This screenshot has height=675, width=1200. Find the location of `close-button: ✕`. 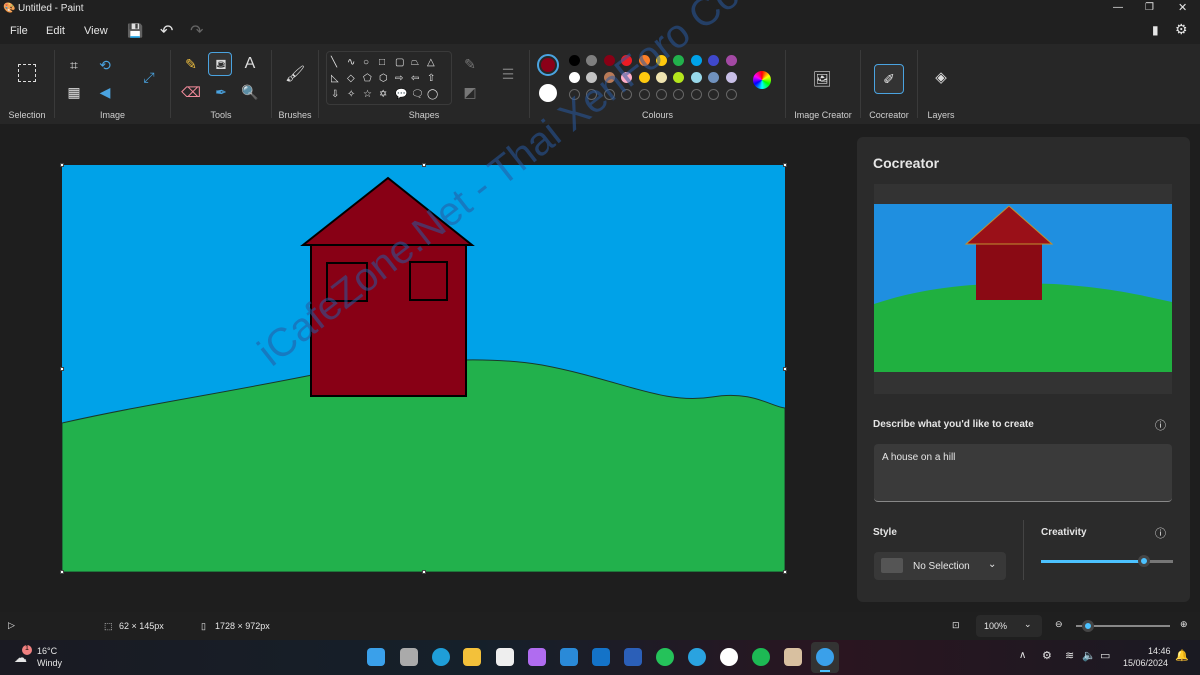

close-button: ✕ is located at coordinates (1182, 7).